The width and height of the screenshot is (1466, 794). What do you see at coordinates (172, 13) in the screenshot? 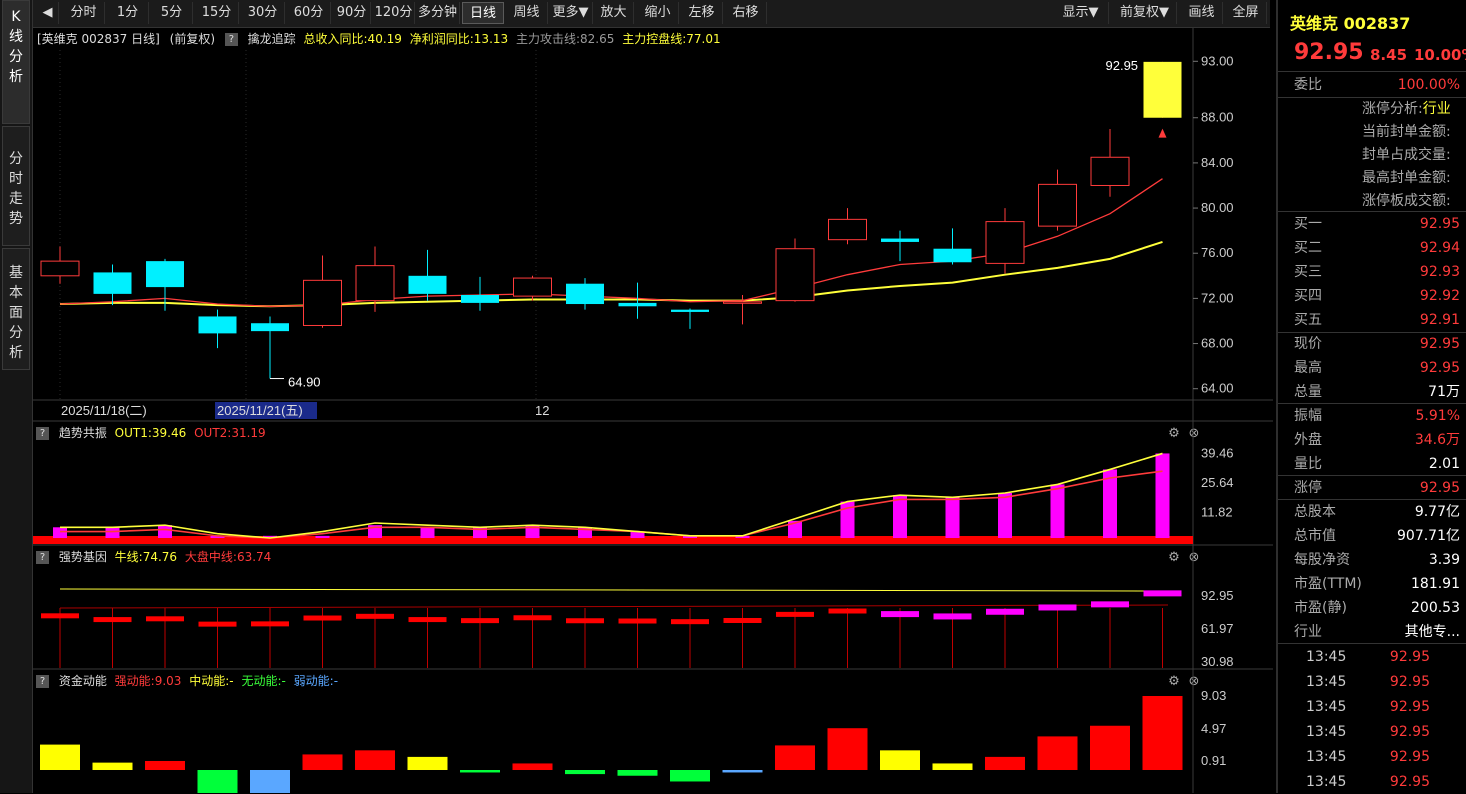
I see `toolbar-5min: 5分` at bounding box center [172, 13].